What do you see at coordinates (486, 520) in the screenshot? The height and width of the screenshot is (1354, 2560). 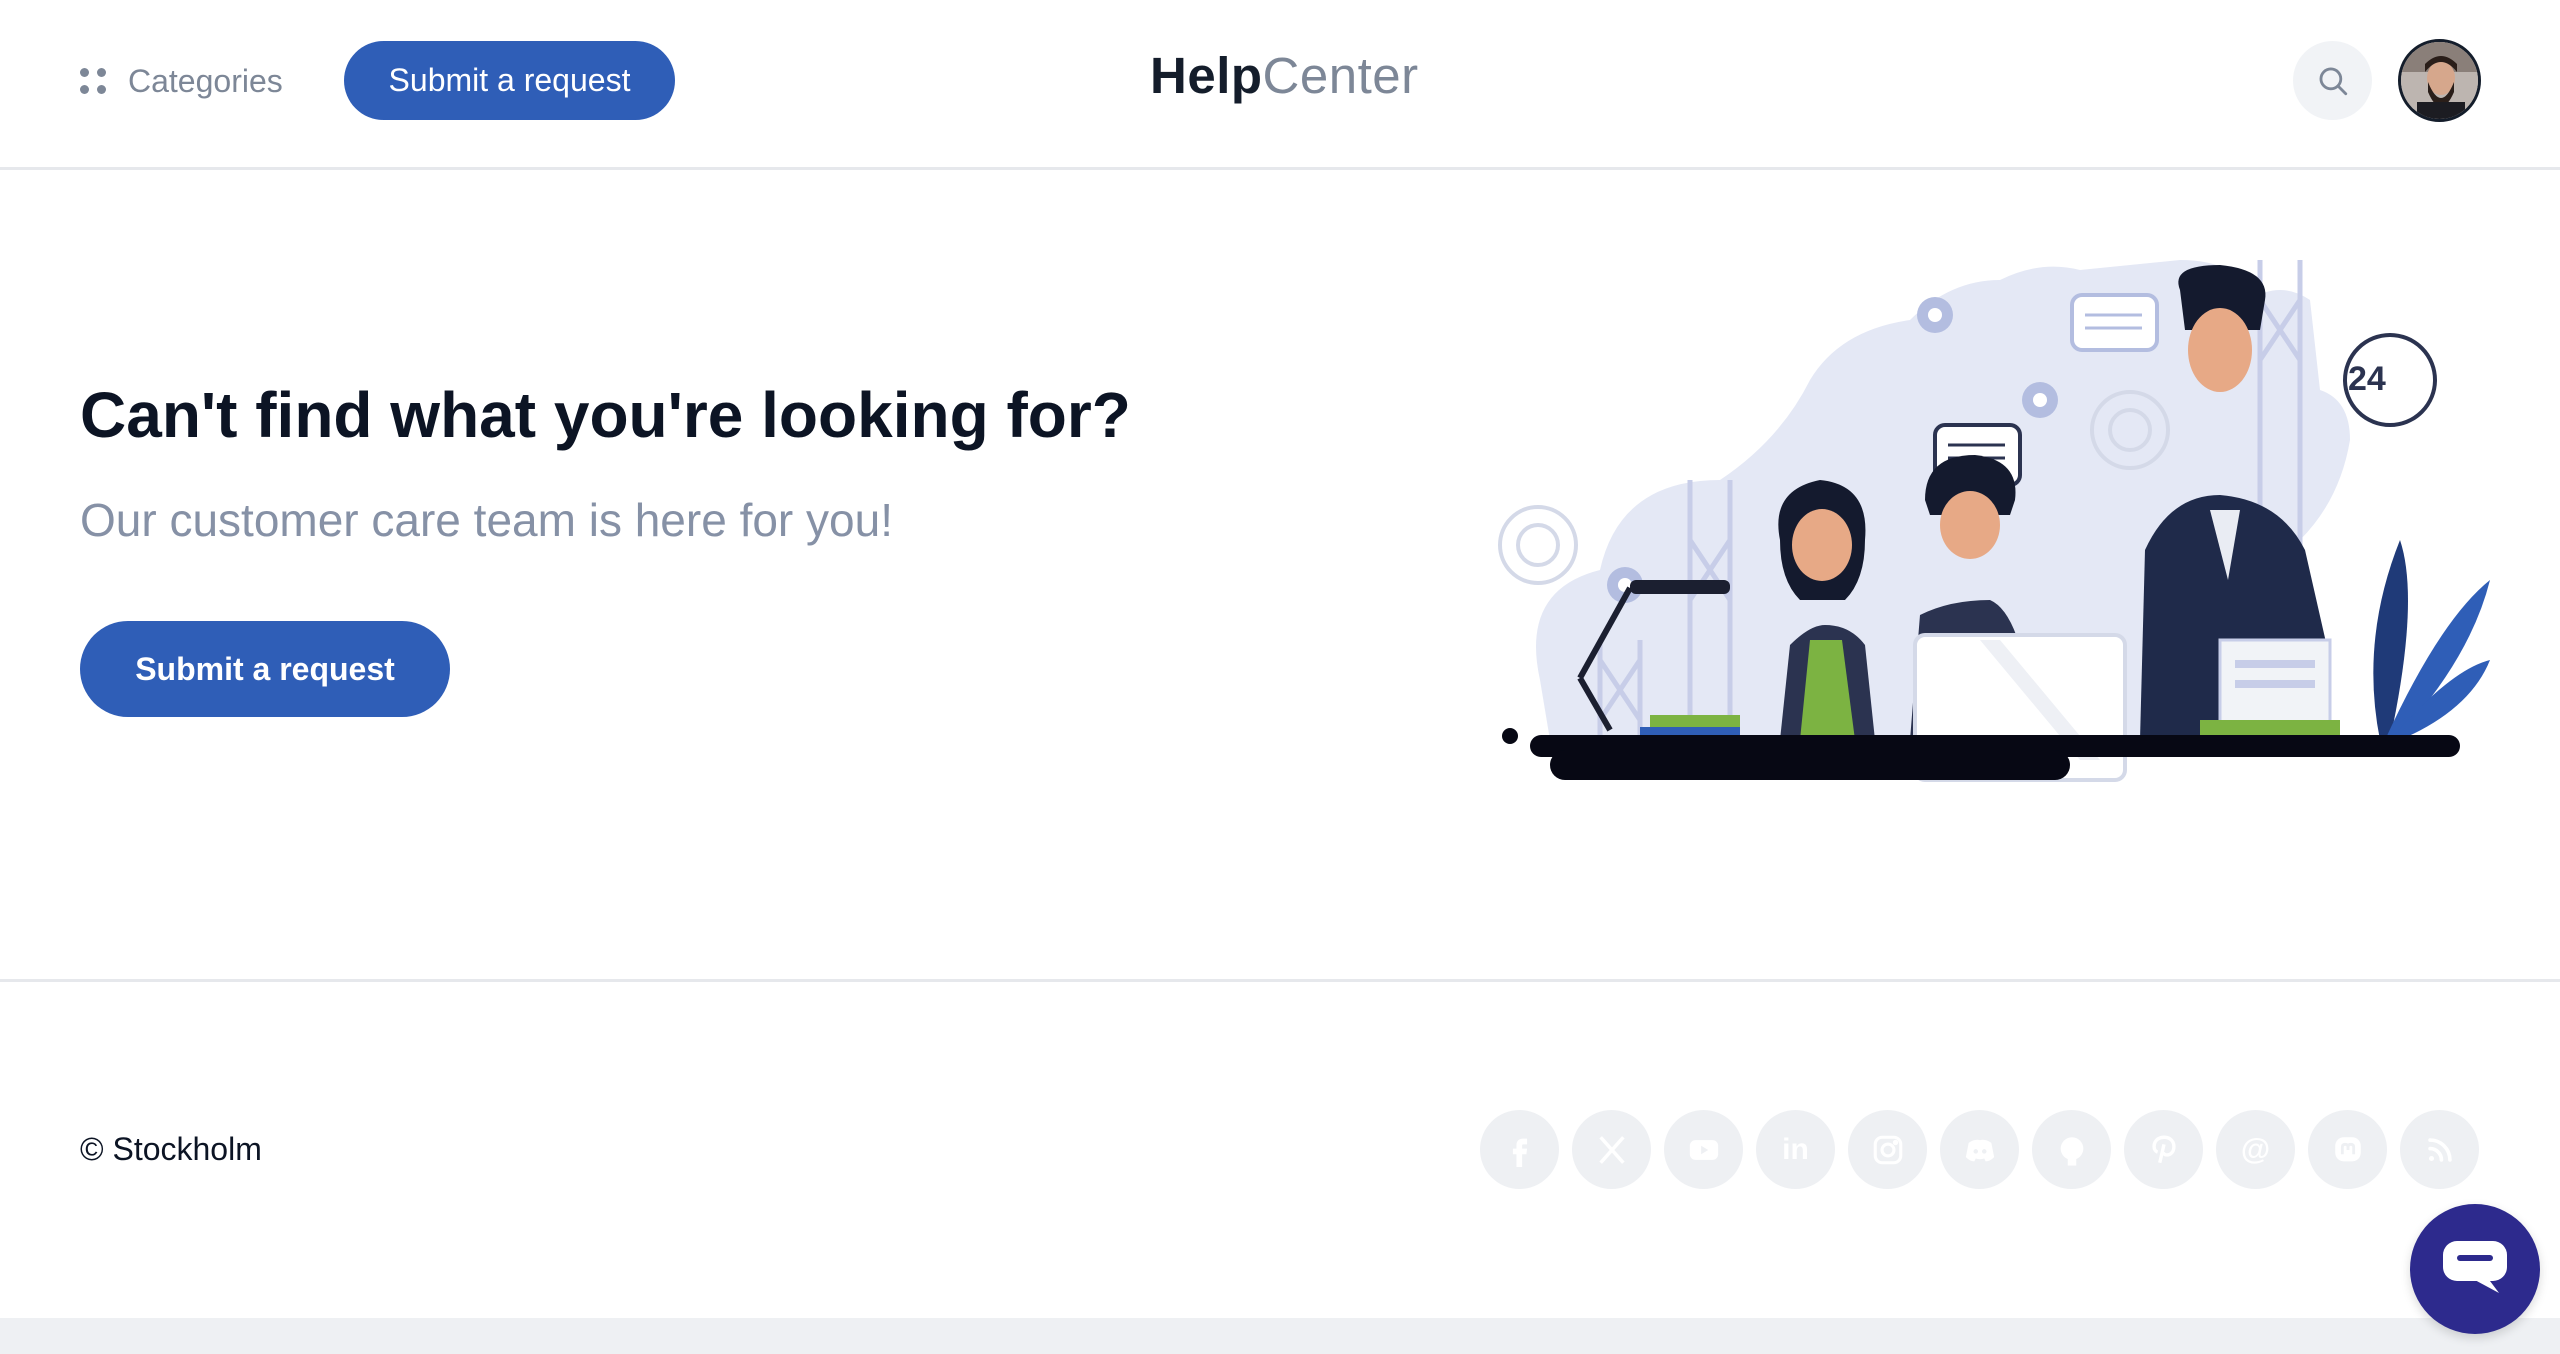 I see `hero-subtitle: Our customer care team is here for you!` at bounding box center [486, 520].